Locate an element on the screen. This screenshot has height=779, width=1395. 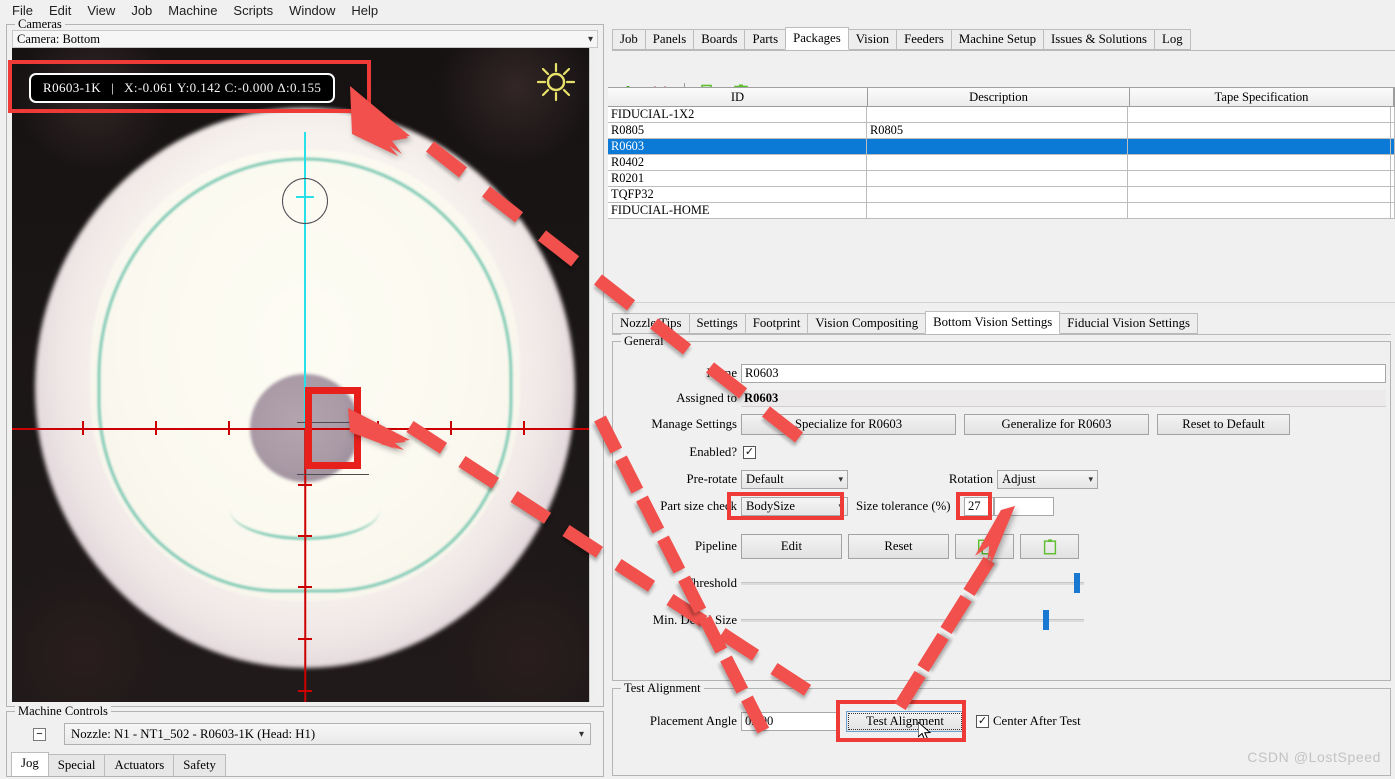
tab-machine-setup: Machine Setup is located at coordinates (997, 39).